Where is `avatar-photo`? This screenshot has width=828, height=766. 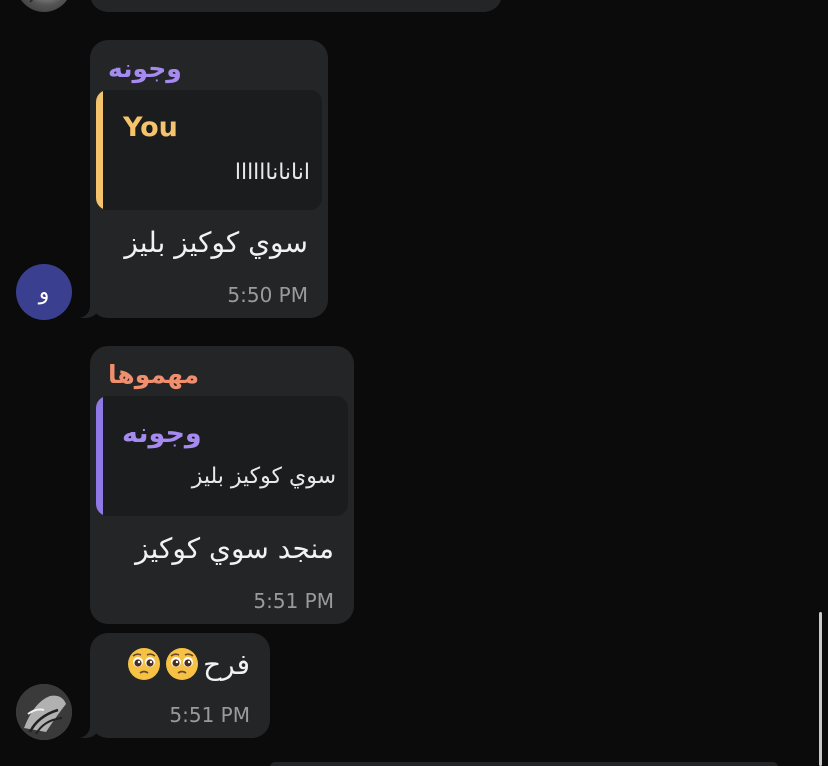
avatar-photo is located at coordinates (44, 712).